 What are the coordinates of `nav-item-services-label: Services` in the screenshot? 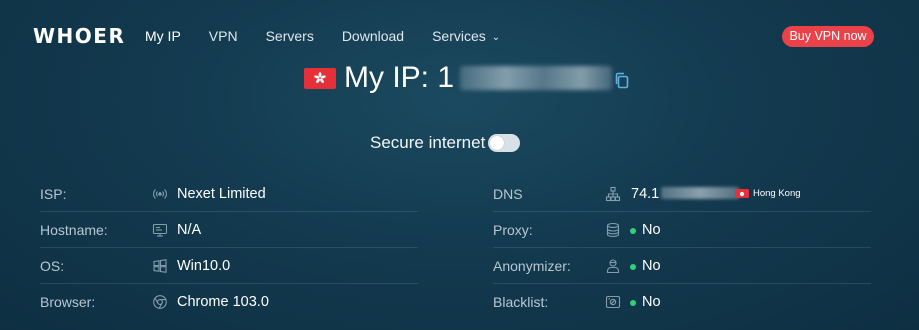 It's located at (459, 36).